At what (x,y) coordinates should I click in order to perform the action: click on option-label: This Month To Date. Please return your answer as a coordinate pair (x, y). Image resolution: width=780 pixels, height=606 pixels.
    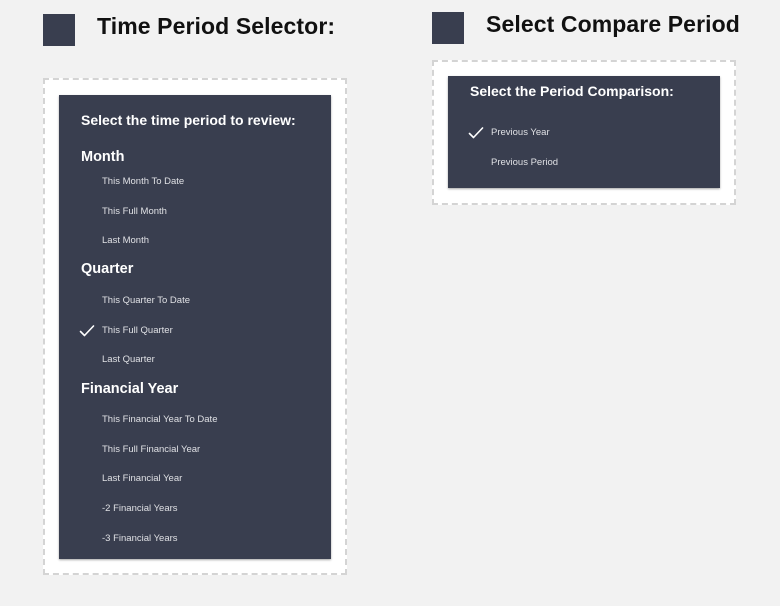
    Looking at the image, I should click on (143, 181).